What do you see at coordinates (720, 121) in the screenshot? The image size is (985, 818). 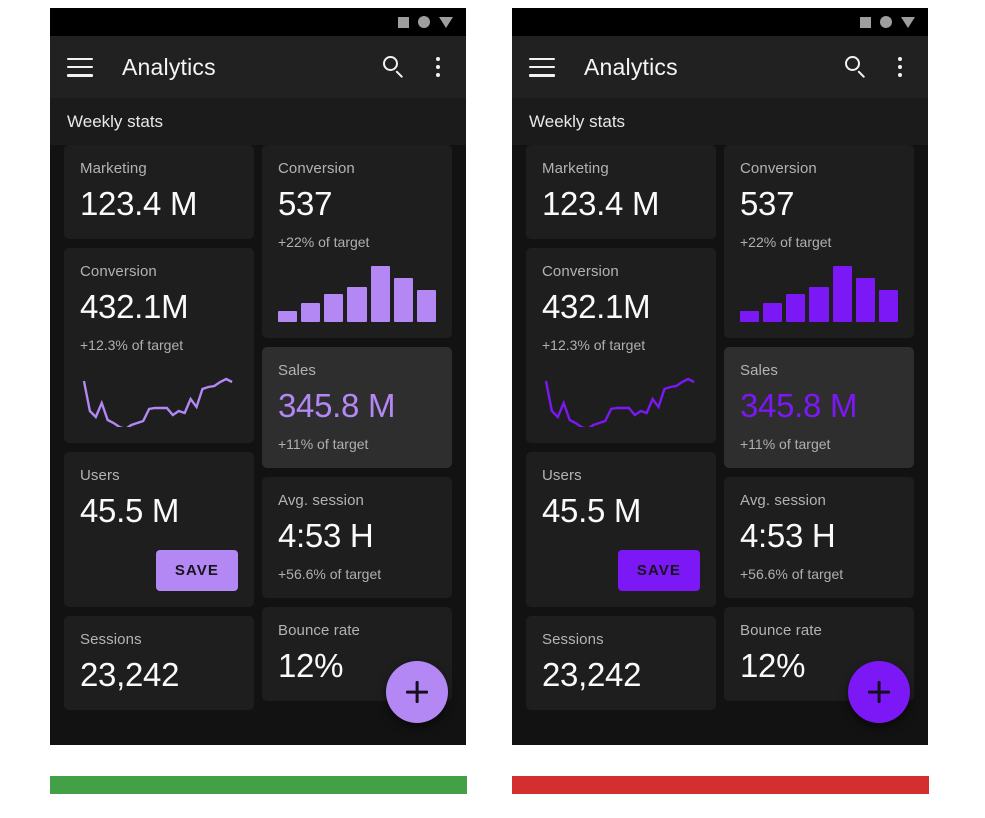 I see `section-title: Weekly stats` at bounding box center [720, 121].